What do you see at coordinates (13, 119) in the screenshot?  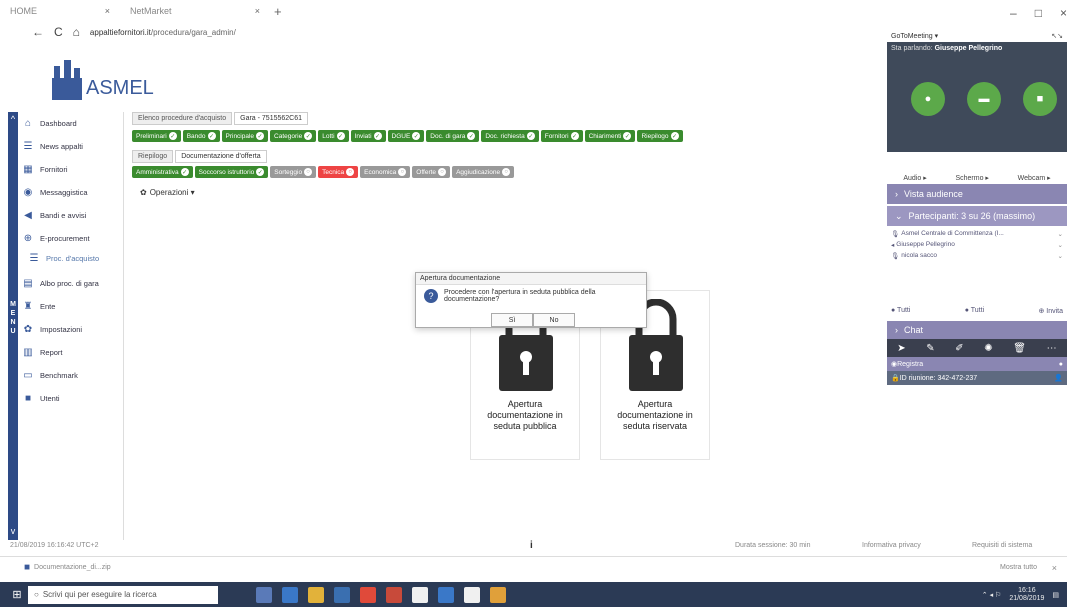 I see `scroll-up-icon: ^` at bounding box center [13, 119].